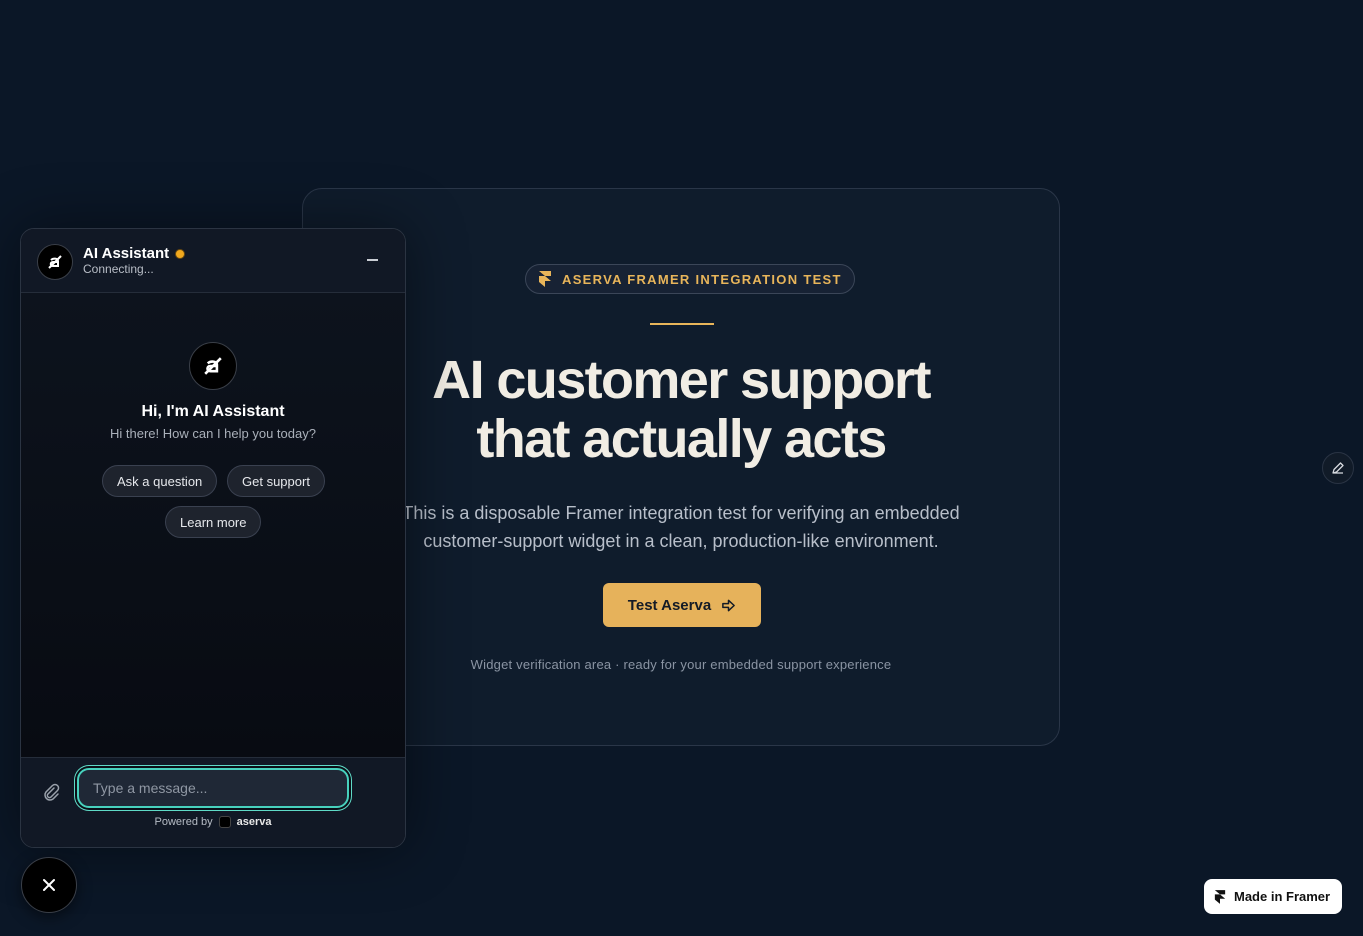  I want to click on page-title: AI customer support that actually acts, so click(681, 410).